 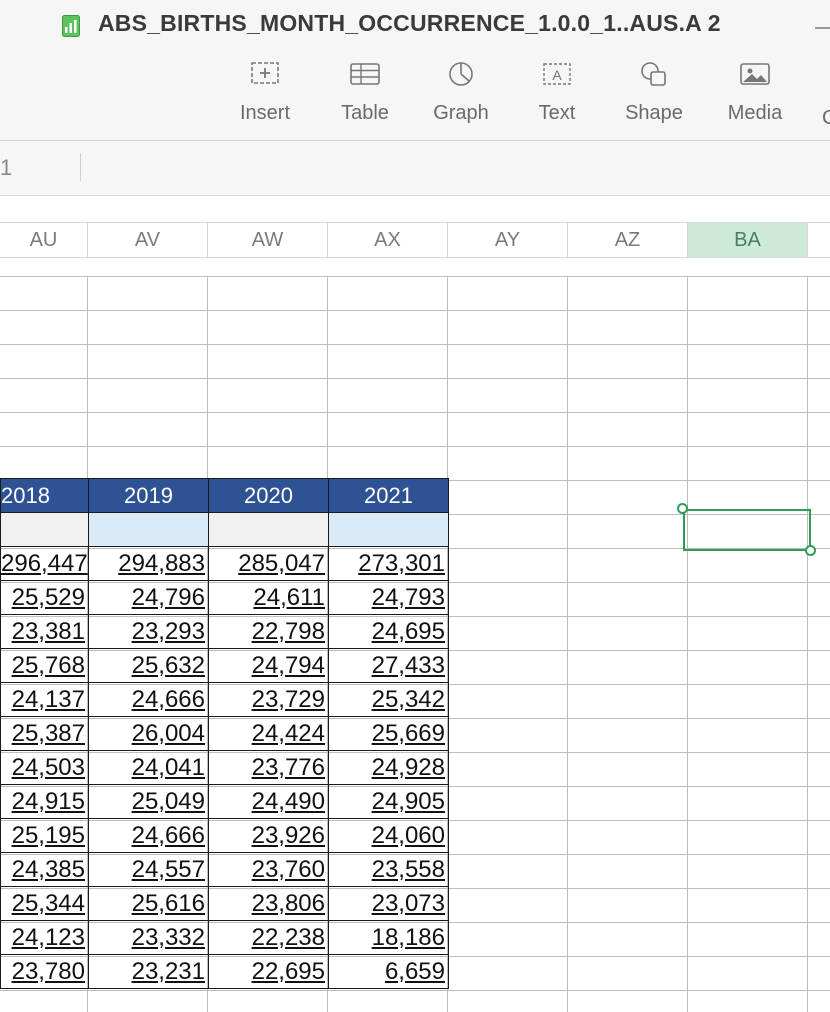 I want to click on table-cell: 23,293, so click(x=148, y=631).